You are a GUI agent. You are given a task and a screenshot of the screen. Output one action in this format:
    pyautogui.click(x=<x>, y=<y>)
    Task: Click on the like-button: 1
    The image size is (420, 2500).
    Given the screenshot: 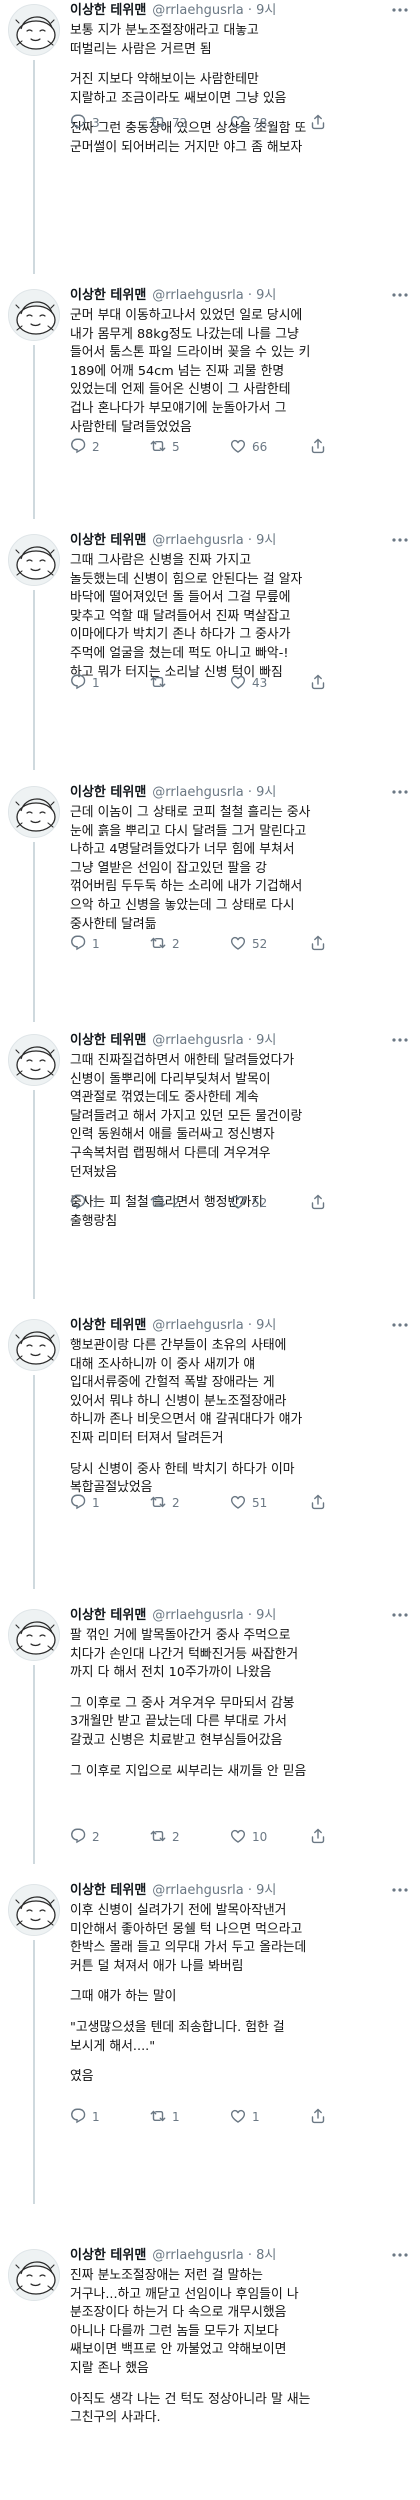 What is the action you would take?
    pyautogui.click(x=270, y=2117)
    